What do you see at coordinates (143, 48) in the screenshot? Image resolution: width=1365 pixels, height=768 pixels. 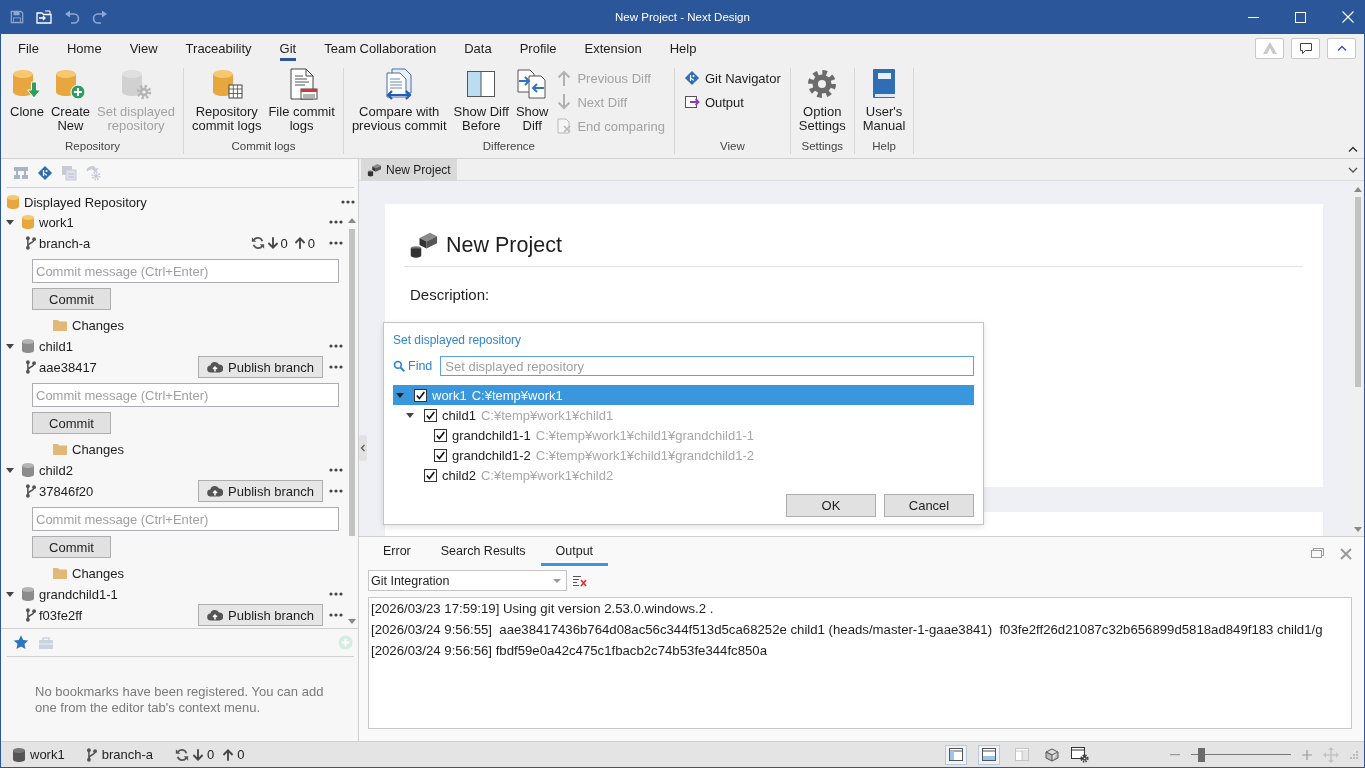 I see `ribbon-tab: View` at bounding box center [143, 48].